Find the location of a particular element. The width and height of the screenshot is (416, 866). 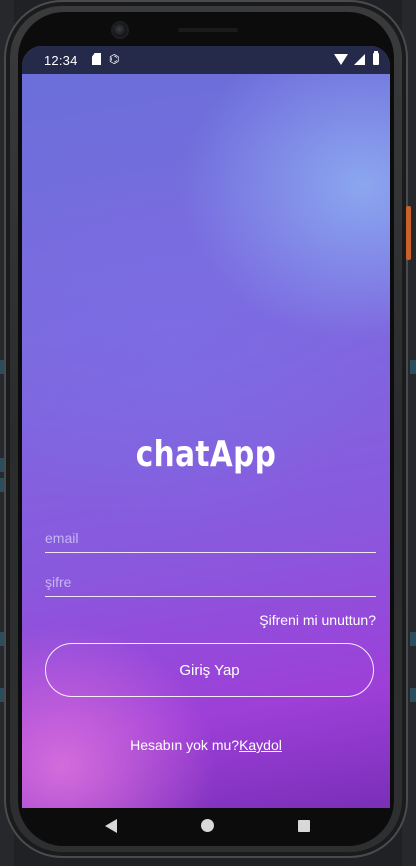

debug-icon: ⌬ is located at coordinates (114, 59).